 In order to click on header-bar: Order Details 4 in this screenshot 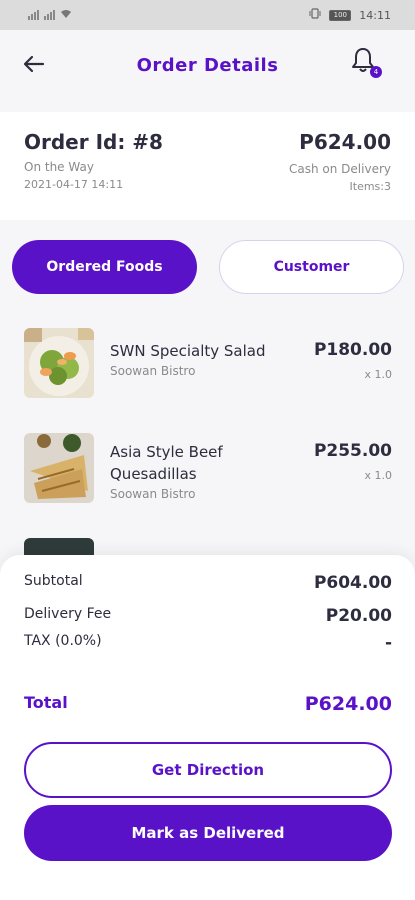, I will do `click(207, 70)`.